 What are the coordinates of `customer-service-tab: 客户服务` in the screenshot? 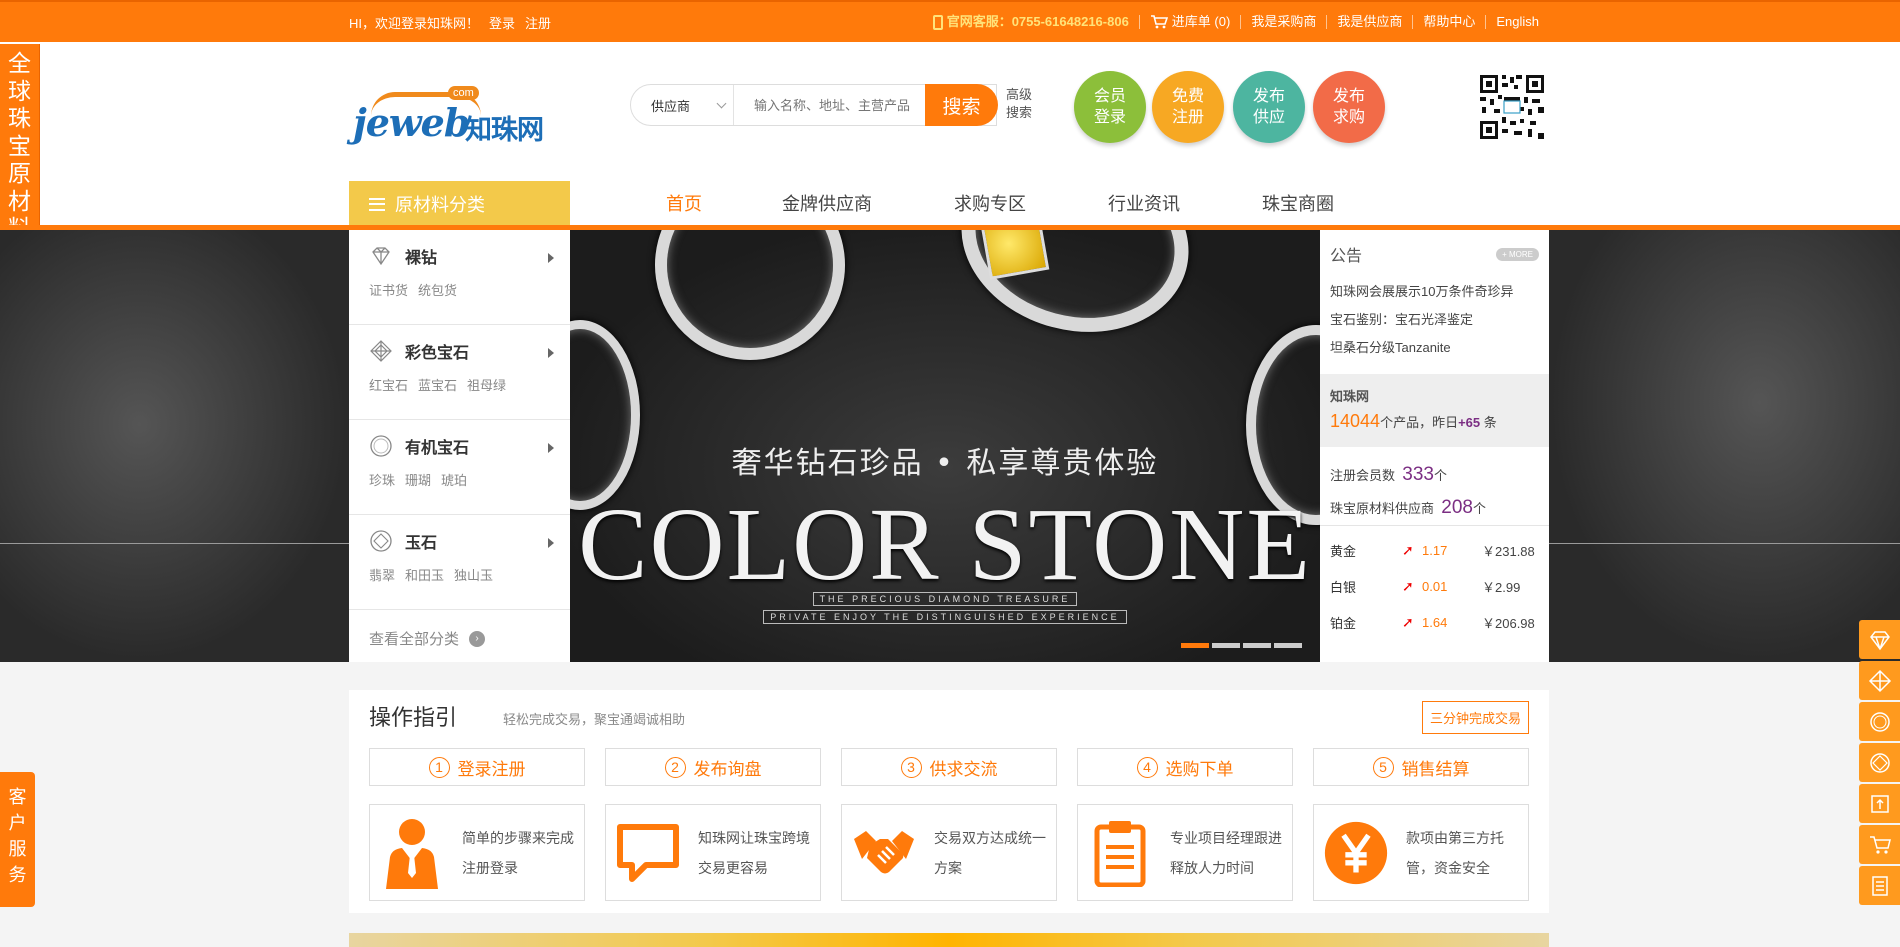 It's located at (17, 839).